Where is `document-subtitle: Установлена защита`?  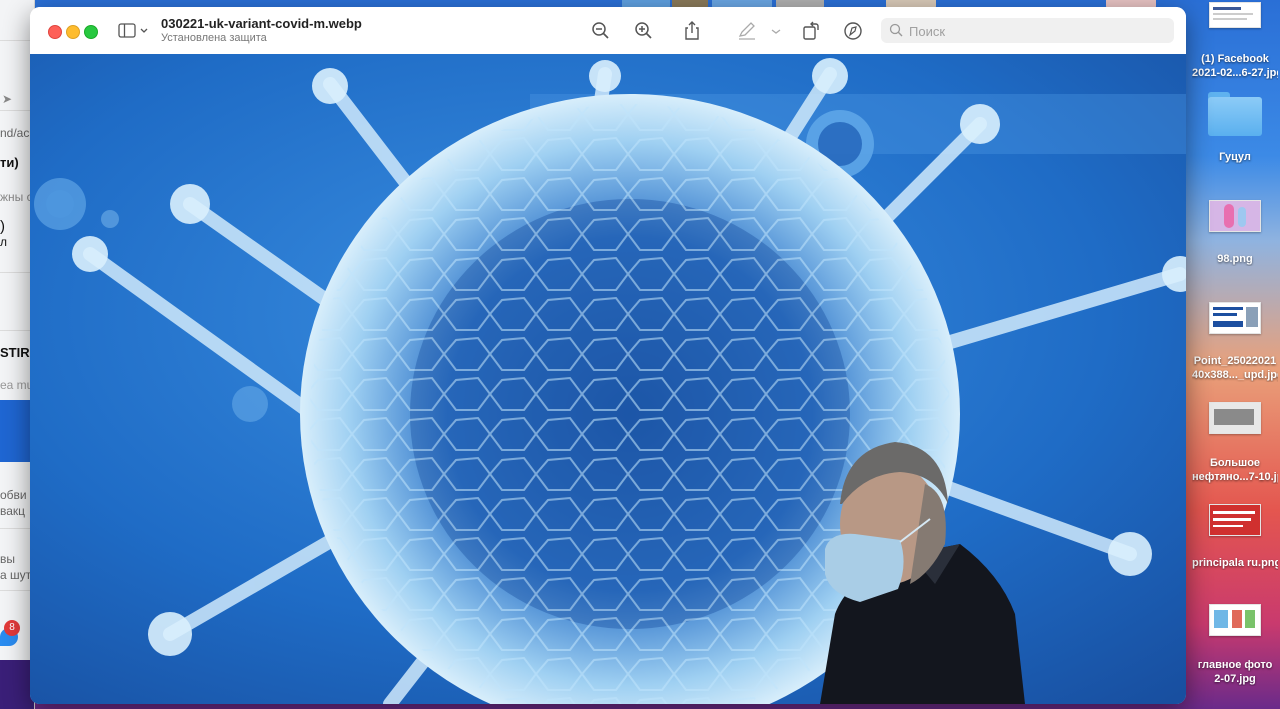
document-subtitle: Установлена защита is located at coordinates (214, 38).